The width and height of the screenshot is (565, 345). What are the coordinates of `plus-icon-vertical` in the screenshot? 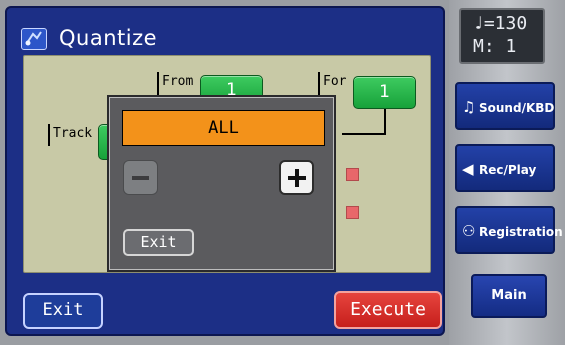 It's located at (297, 178).